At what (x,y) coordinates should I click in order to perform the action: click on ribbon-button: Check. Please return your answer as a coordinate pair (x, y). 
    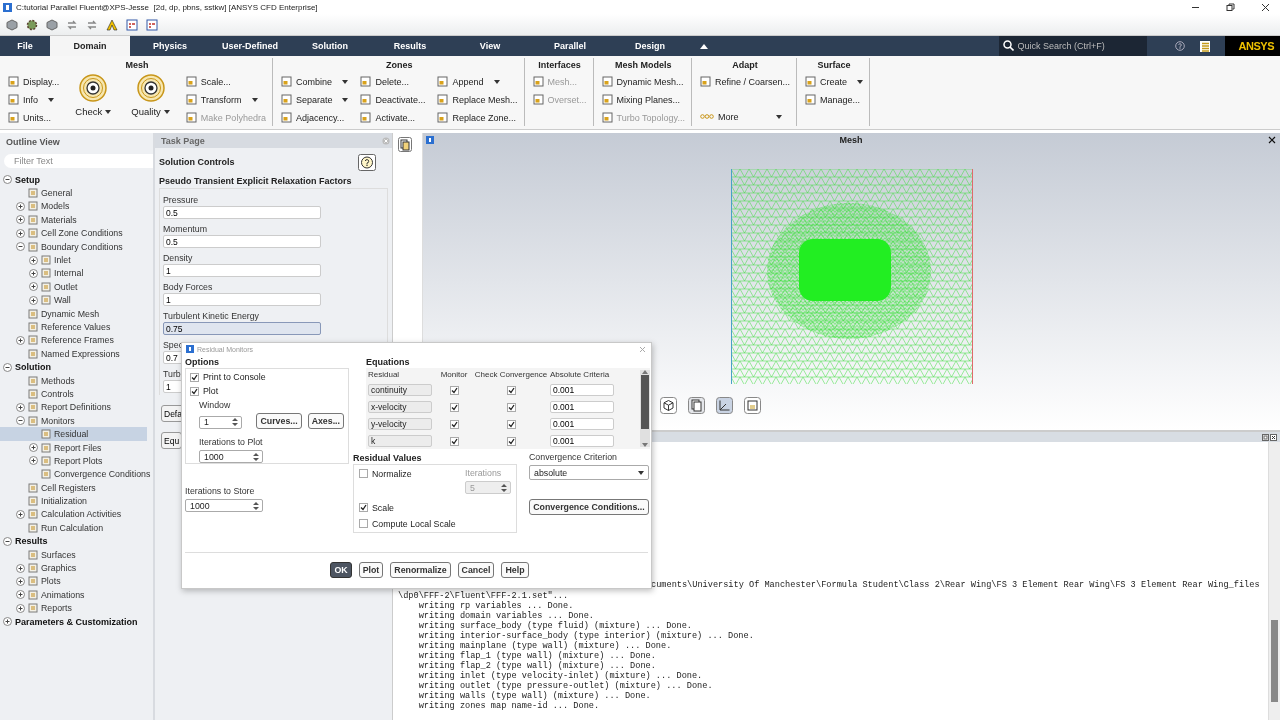
    Looking at the image, I should click on (93, 99).